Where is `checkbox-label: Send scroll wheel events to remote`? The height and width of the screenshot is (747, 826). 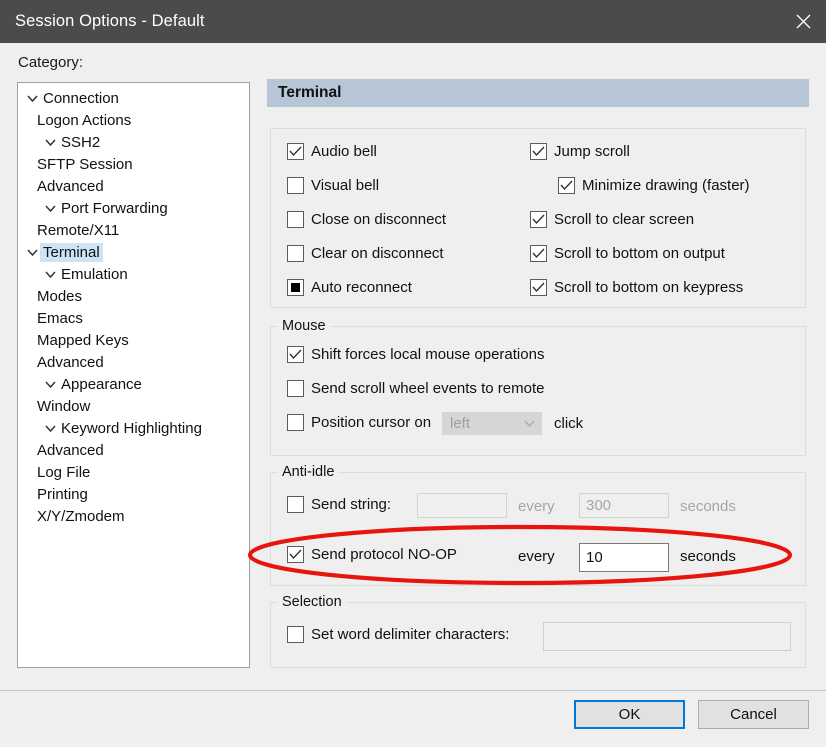
checkbox-label: Send scroll wheel events to remote is located at coordinates (428, 388).